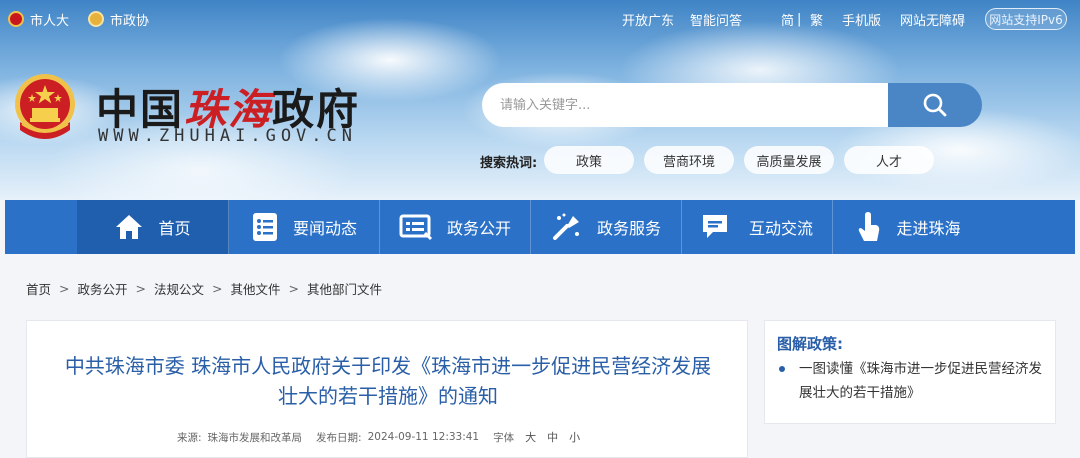  I want to click on nav-item-openness: 政务公开, so click(455, 227).